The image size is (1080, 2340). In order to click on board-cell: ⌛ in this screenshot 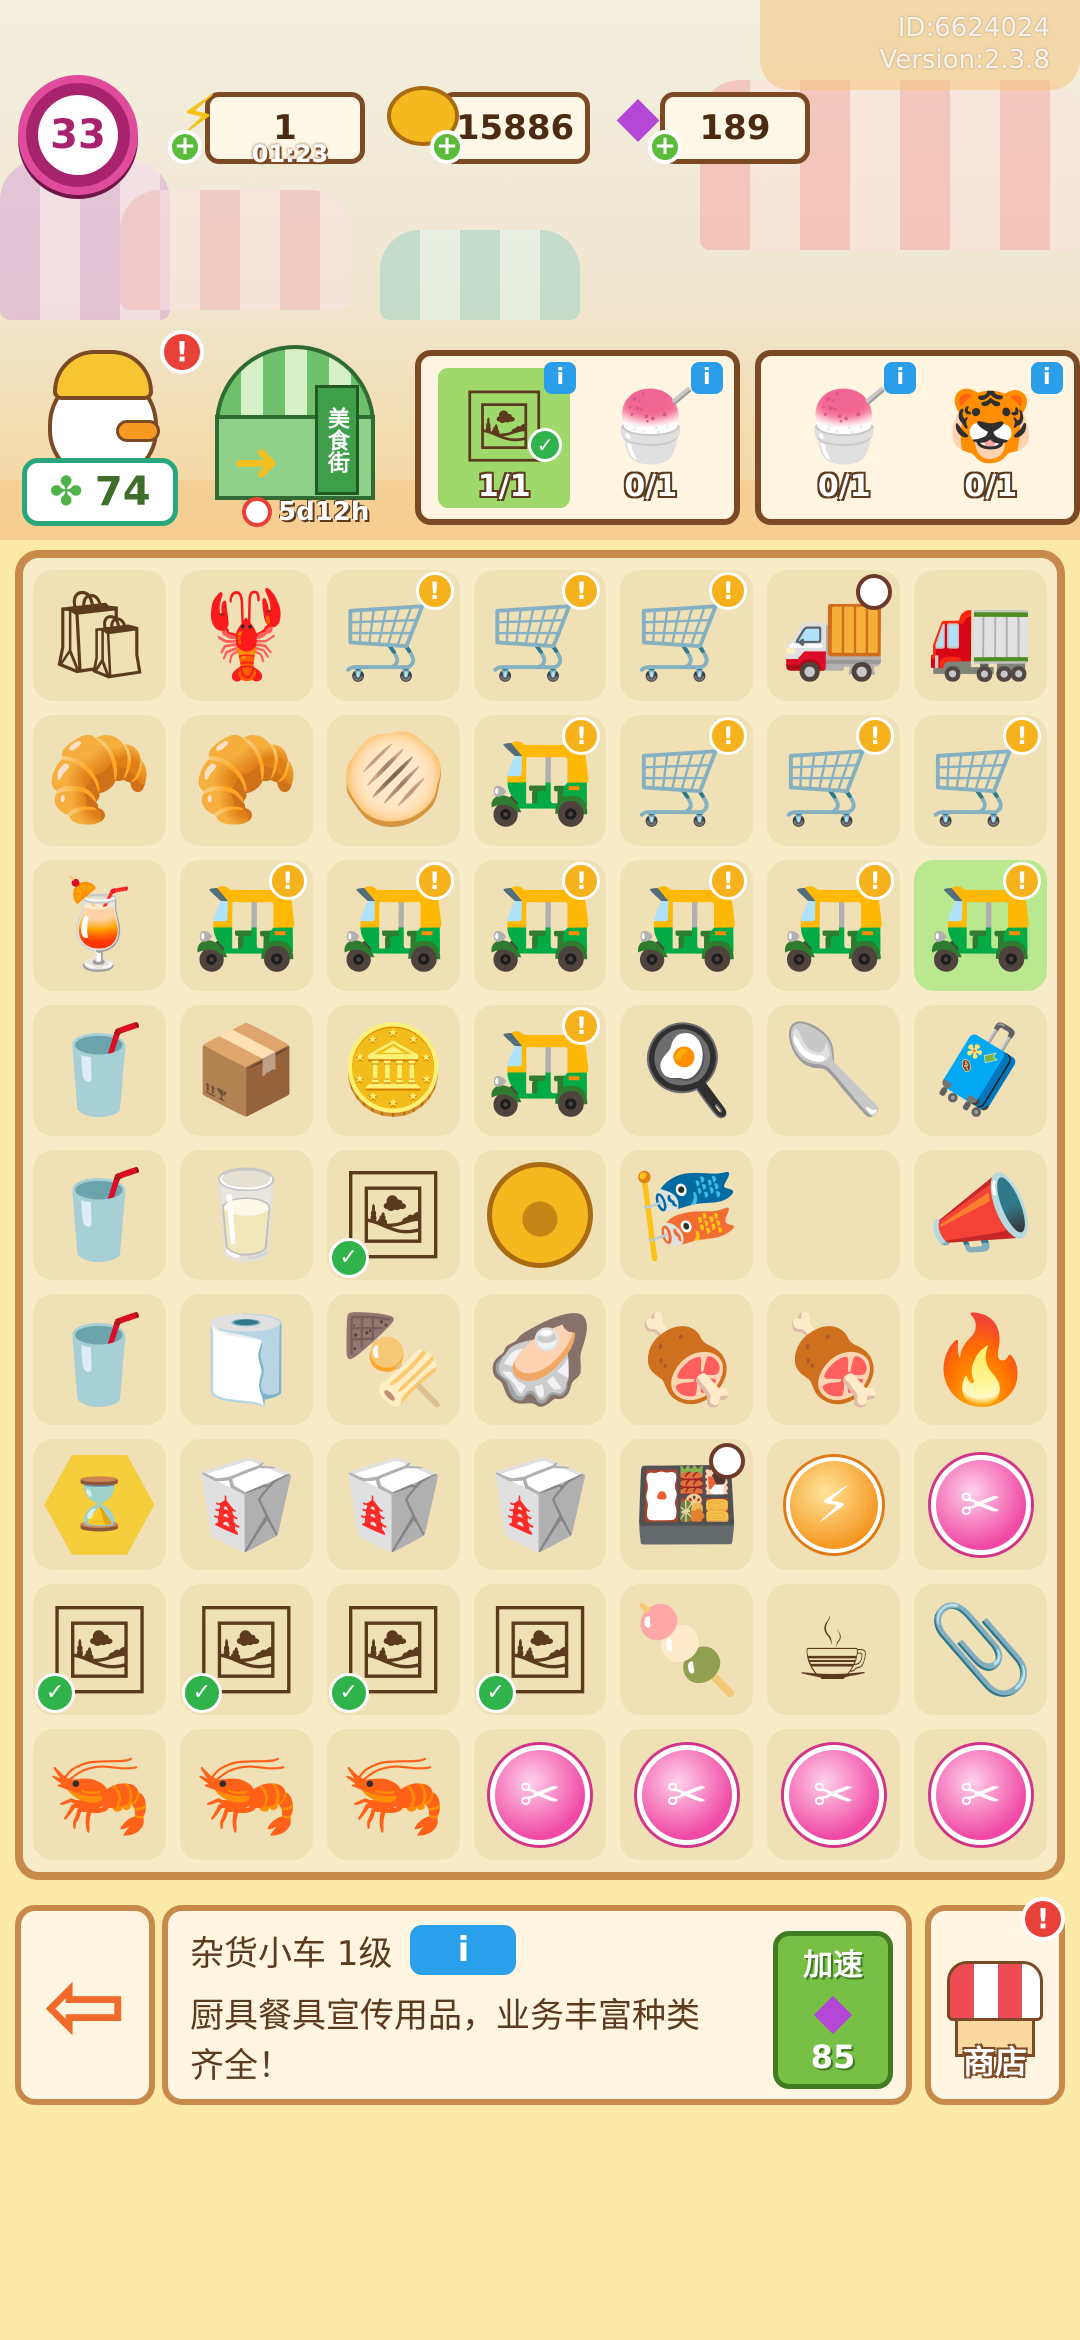, I will do `click(99, 1505)`.